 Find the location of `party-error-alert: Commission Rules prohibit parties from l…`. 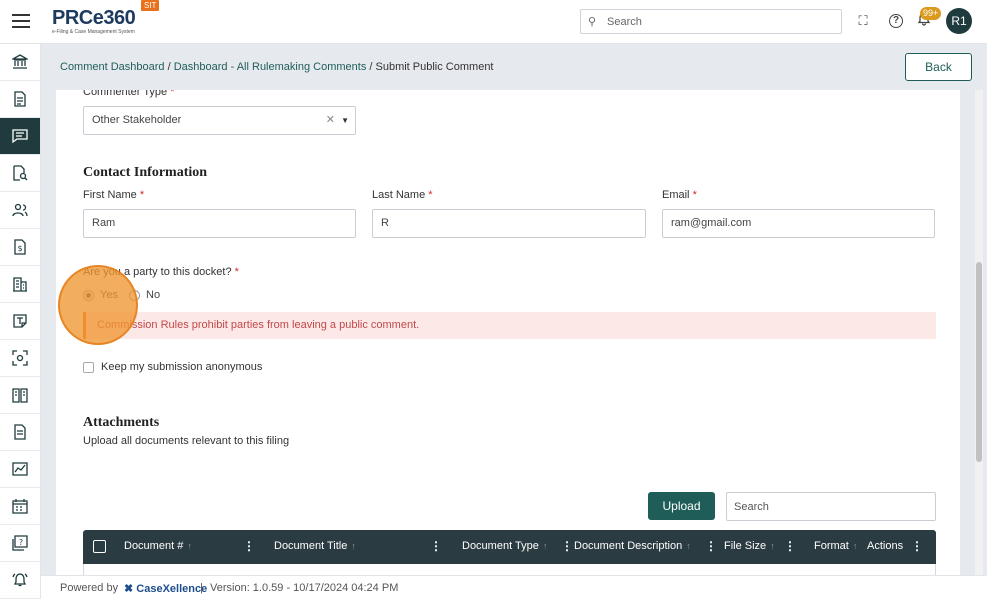

party-error-alert: Commission Rules prohibit parties from l… is located at coordinates (509, 325).